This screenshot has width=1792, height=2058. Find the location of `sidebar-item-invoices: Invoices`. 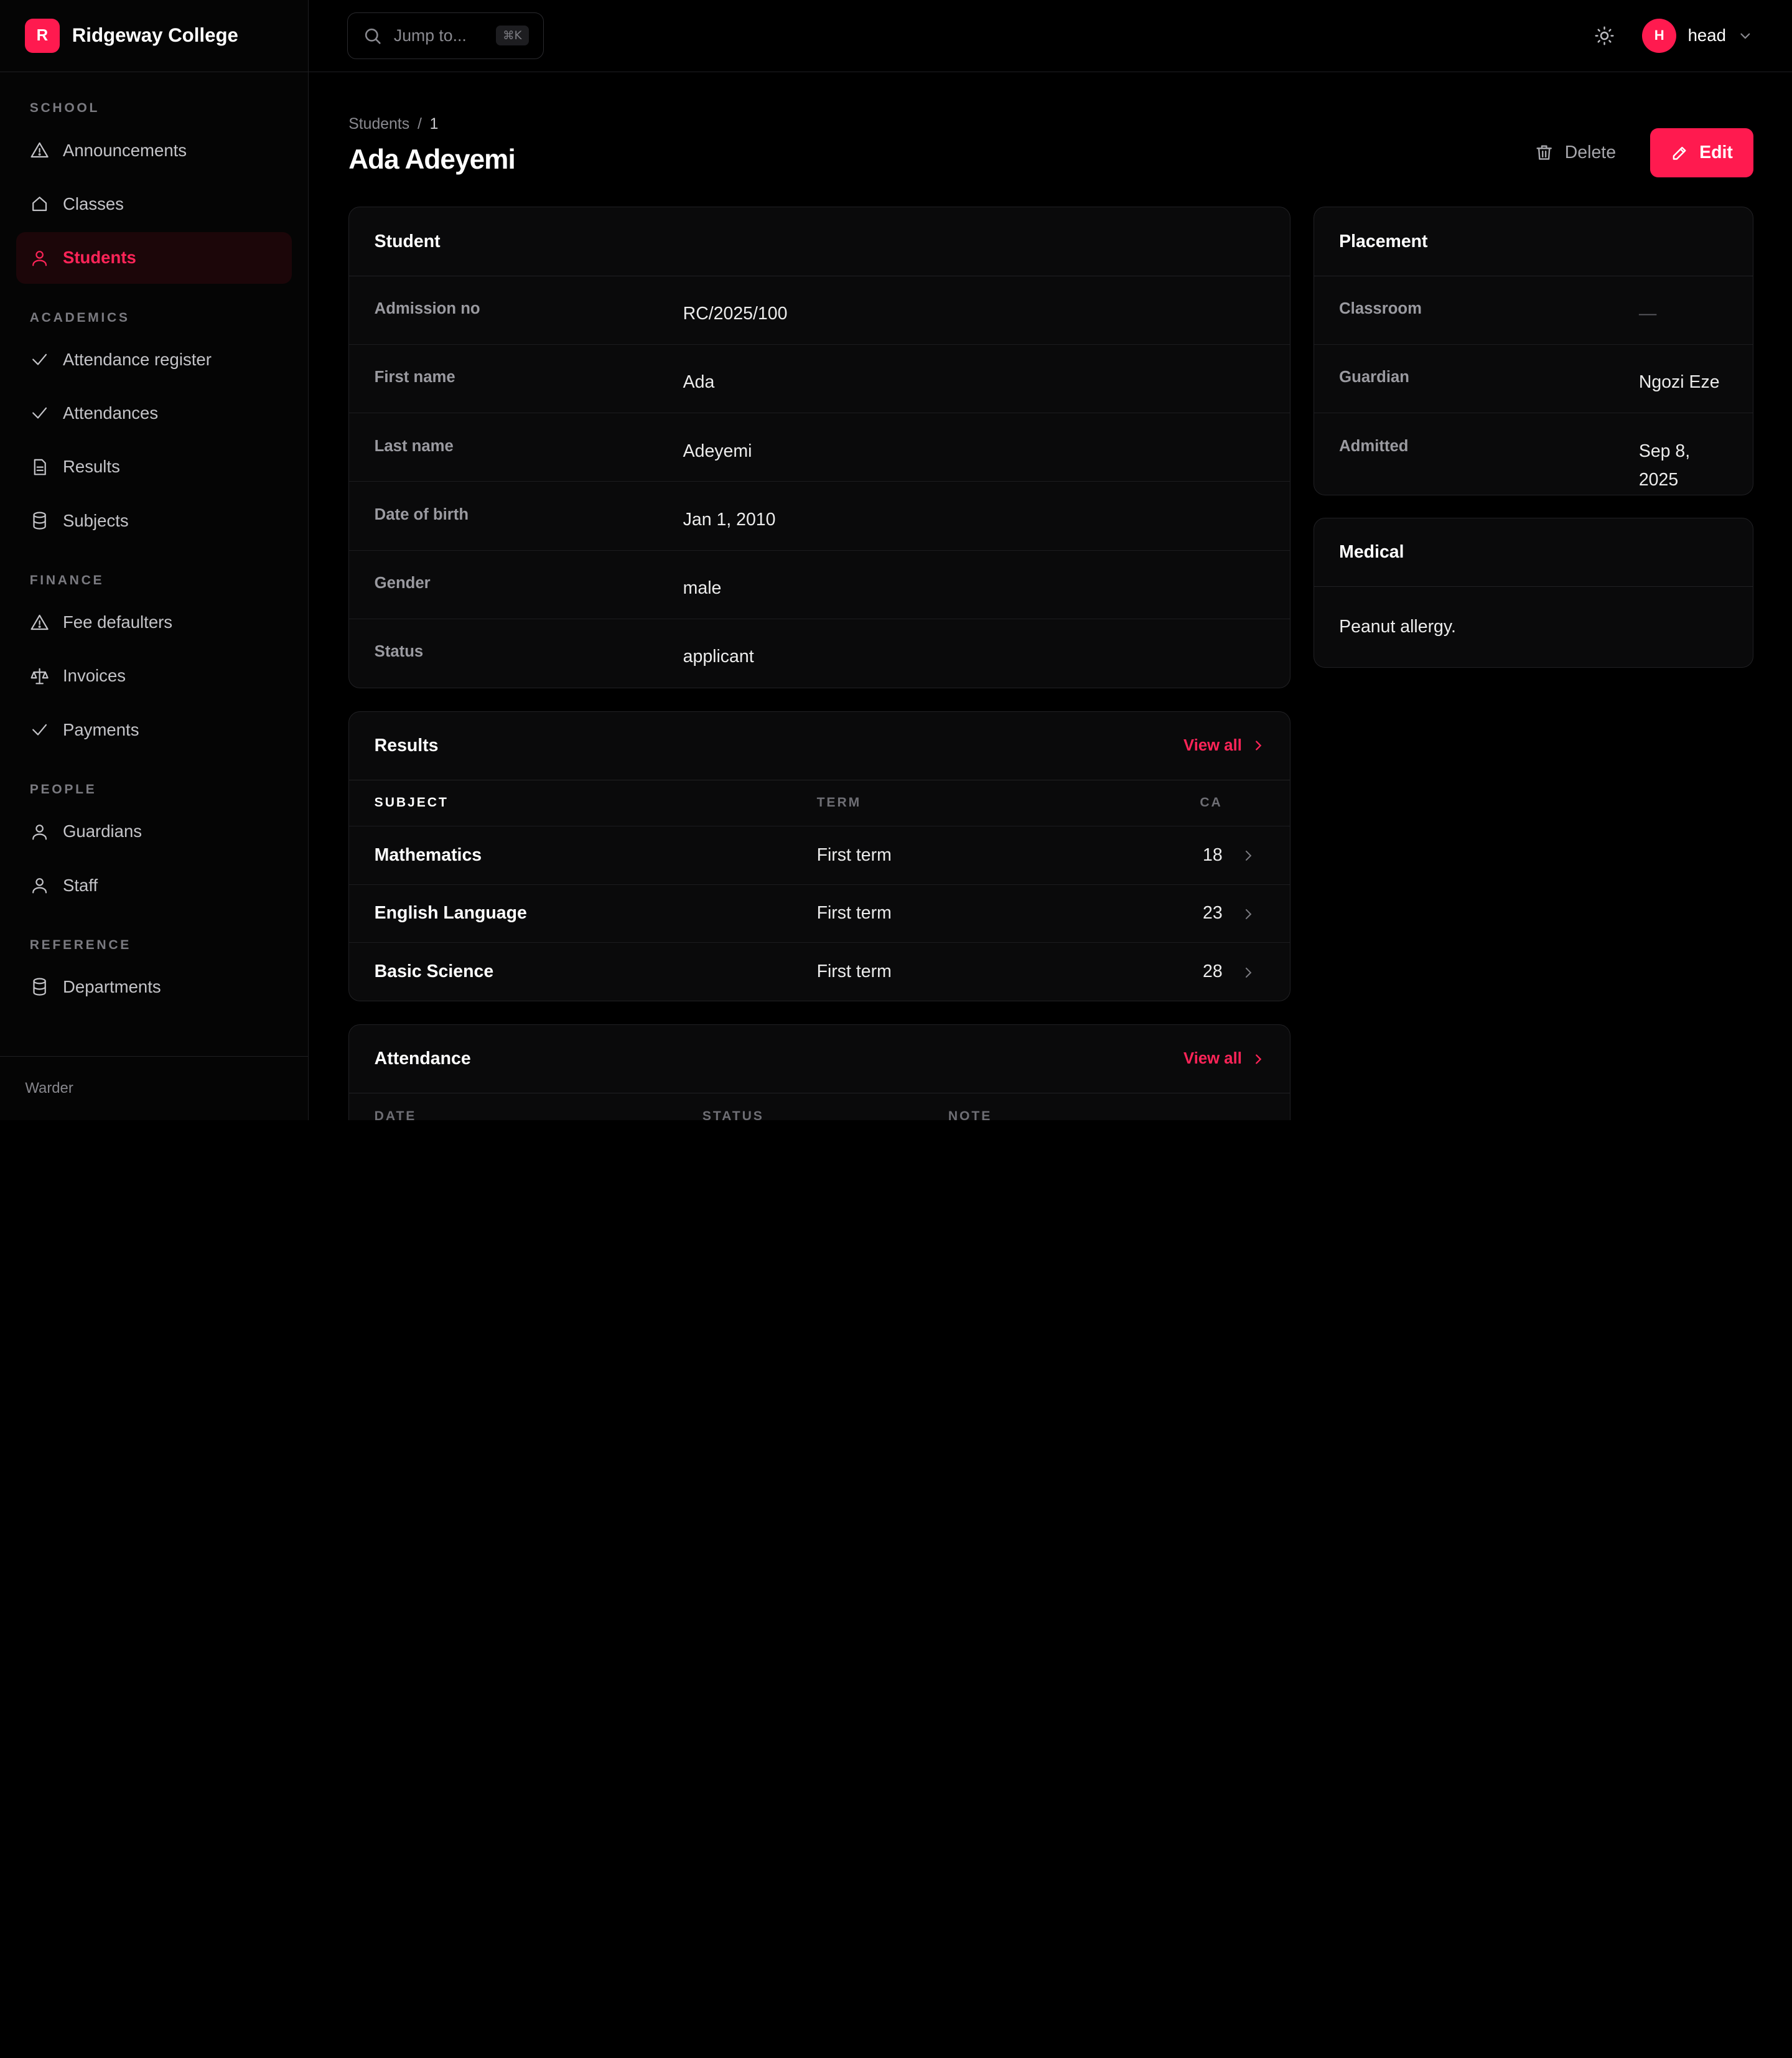

sidebar-item-invoices: Invoices is located at coordinates (154, 676).